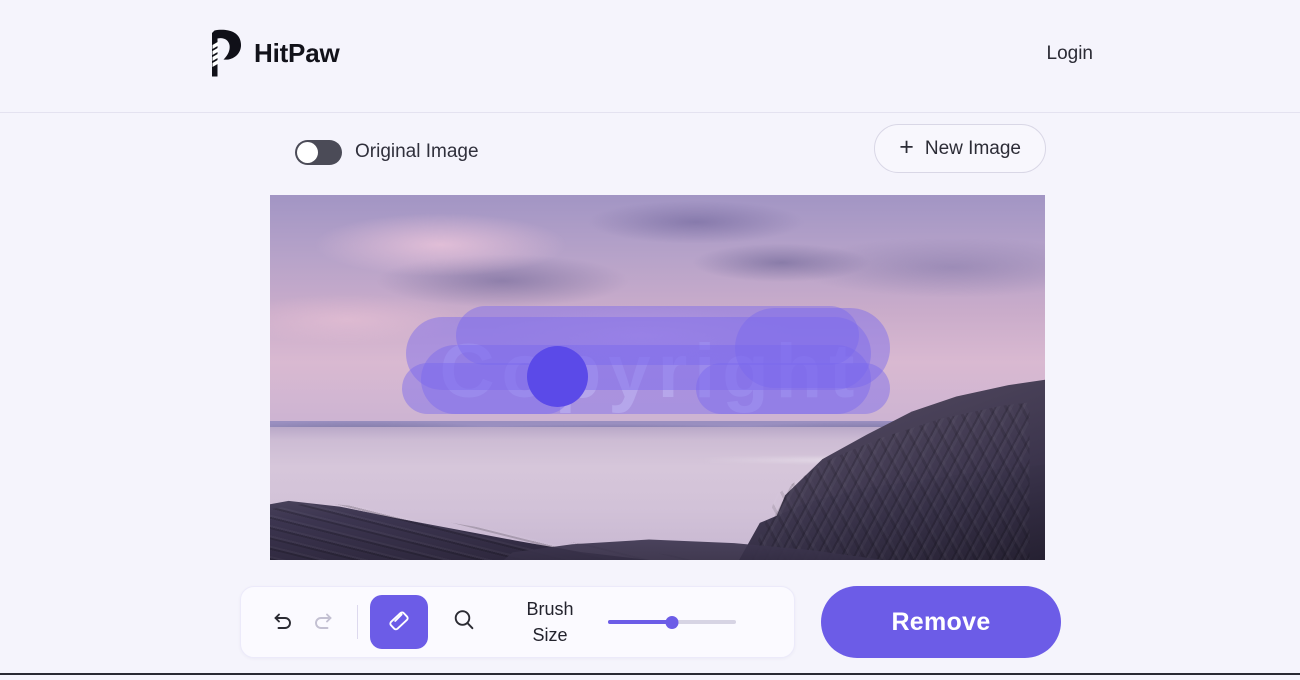  I want to click on brand: HitPaw, so click(272, 53).